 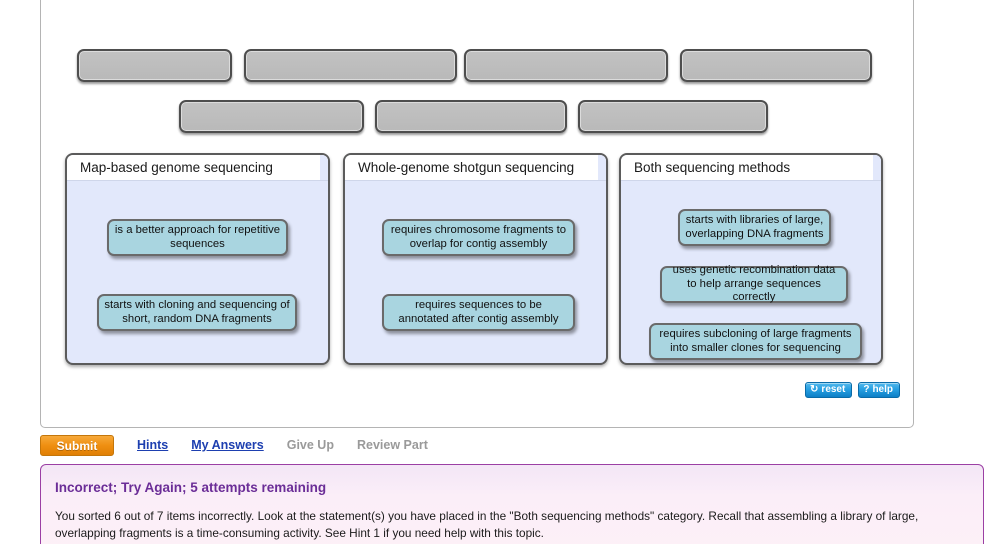 I want to click on exercise-tools: ↻ reset? help, so click(x=852, y=390).